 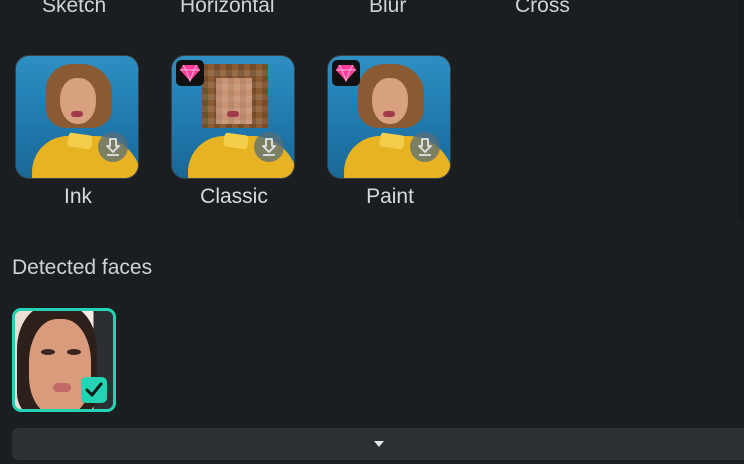 I want to click on detected-face-thumbnail, so click(x=64, y=360).